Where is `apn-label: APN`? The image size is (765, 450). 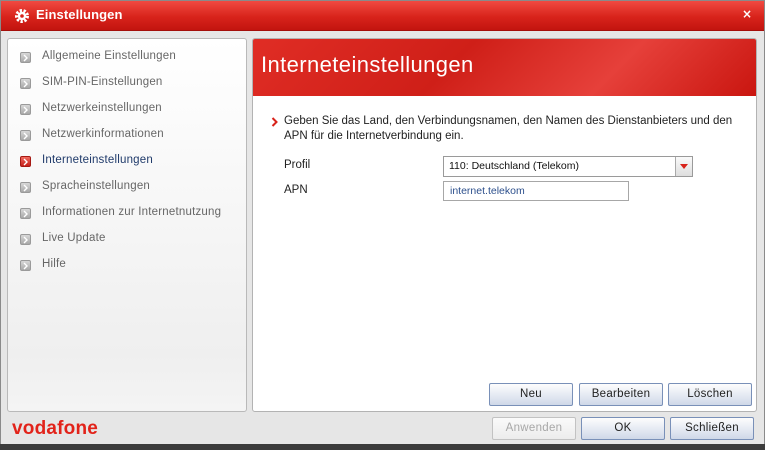 apn-label: APN is located at coordinates (296, 190).